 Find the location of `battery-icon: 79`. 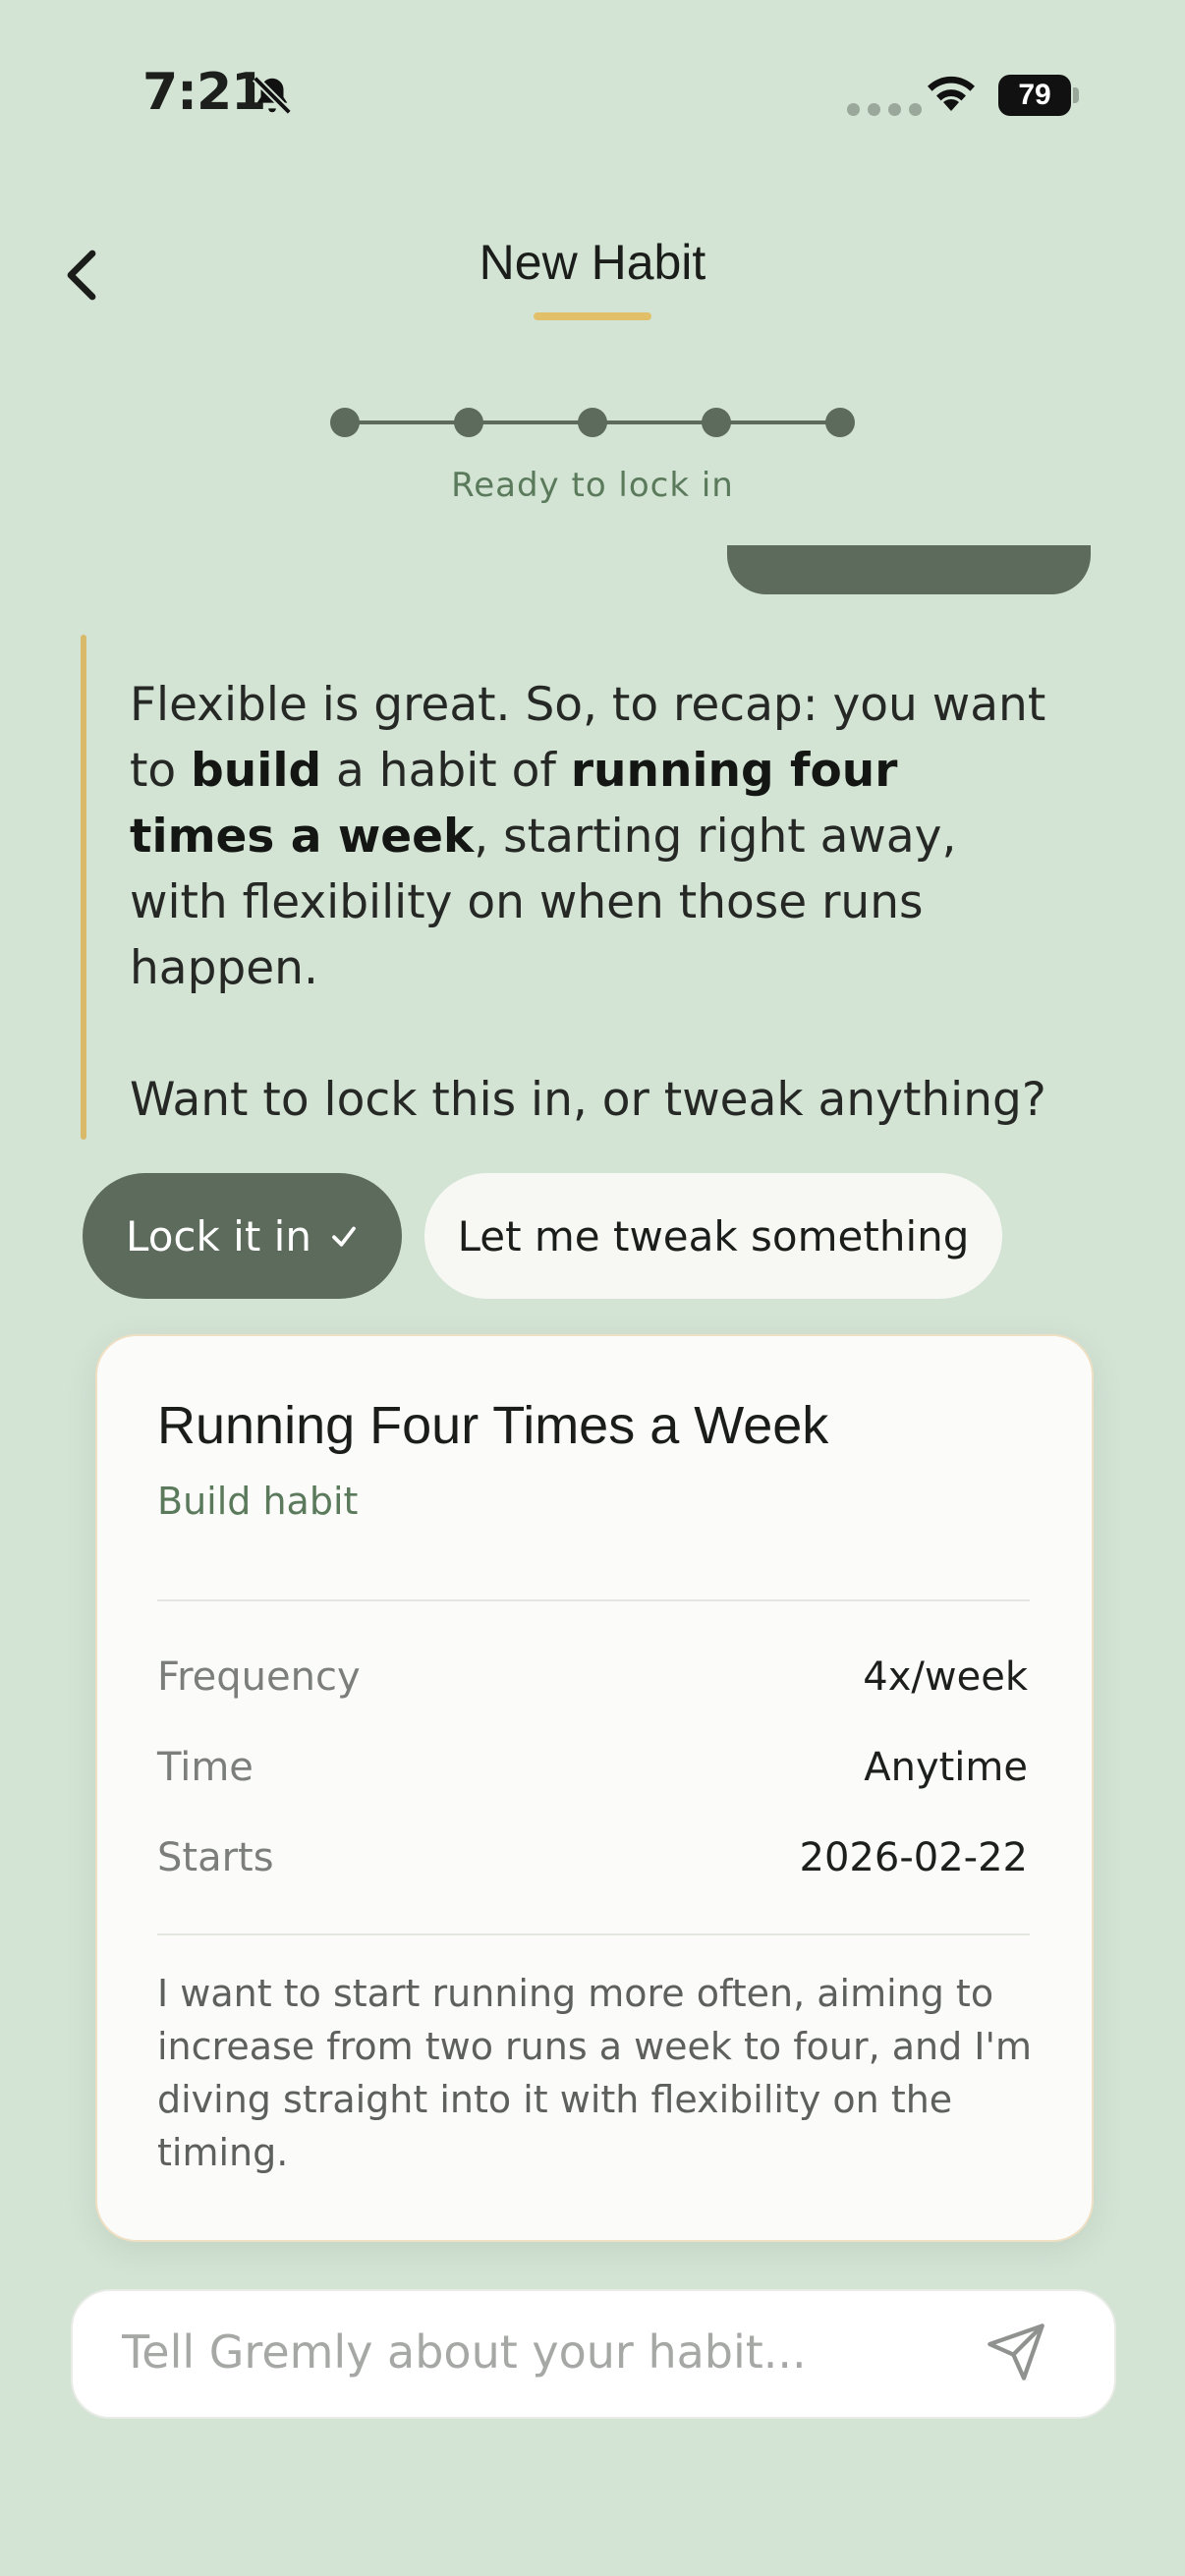

battery-icon: 79 is located at coordinates (1038, 95).